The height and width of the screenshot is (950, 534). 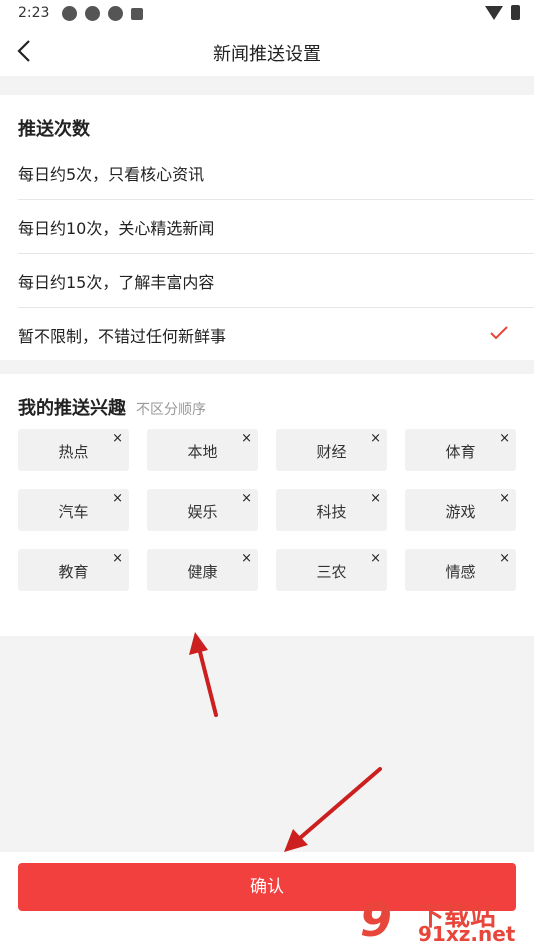 I want to click on page-title: 新闻推送设置, so click(x=267, y=54).